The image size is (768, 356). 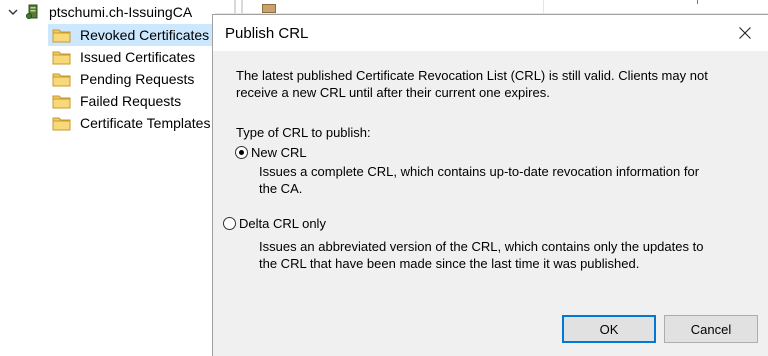 I want to click on tree-item-pending-requests: Pending Requests, so click(x=123, y=79).